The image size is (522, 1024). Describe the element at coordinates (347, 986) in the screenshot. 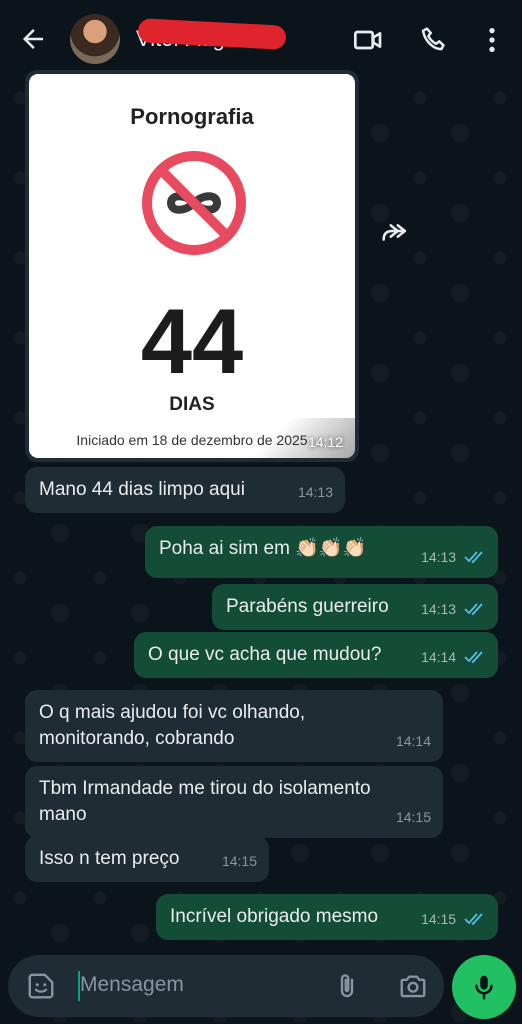

I see `attach-icon` at that location.